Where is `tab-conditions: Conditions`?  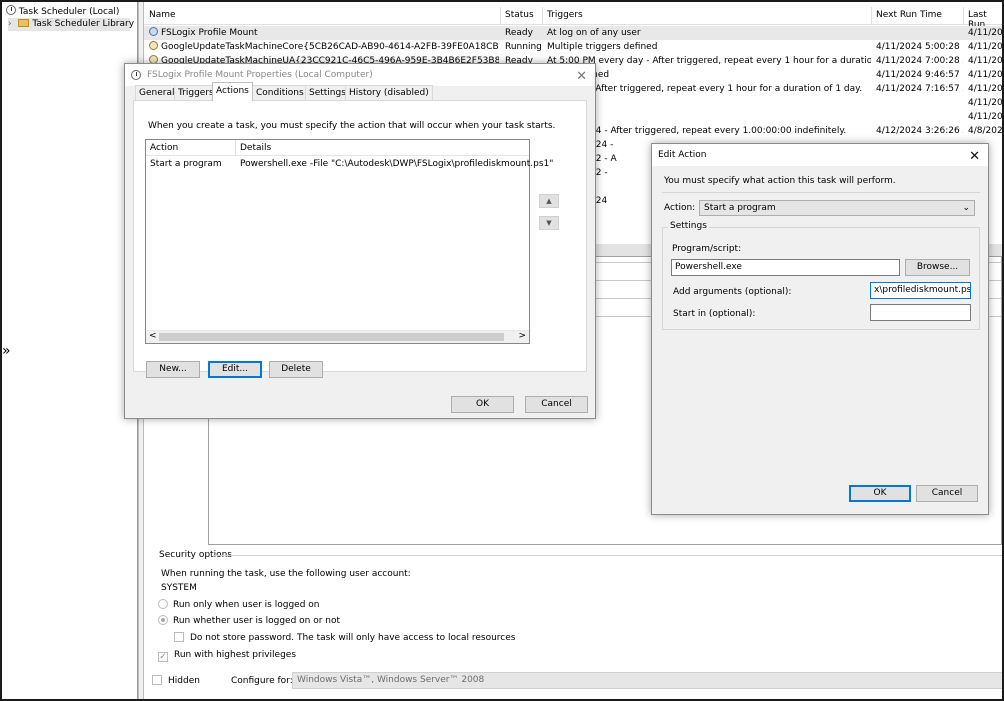 tab-conditions: Conditions is located at coordinates (280, 92).